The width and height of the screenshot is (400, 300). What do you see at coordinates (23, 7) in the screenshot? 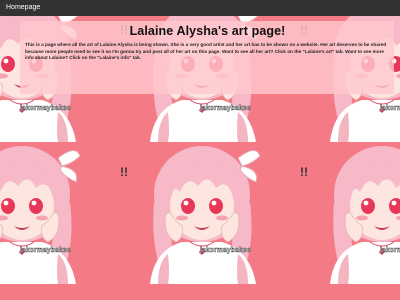
I see `nav-link-homepage: Homepage` at bounding box center [23, 7].